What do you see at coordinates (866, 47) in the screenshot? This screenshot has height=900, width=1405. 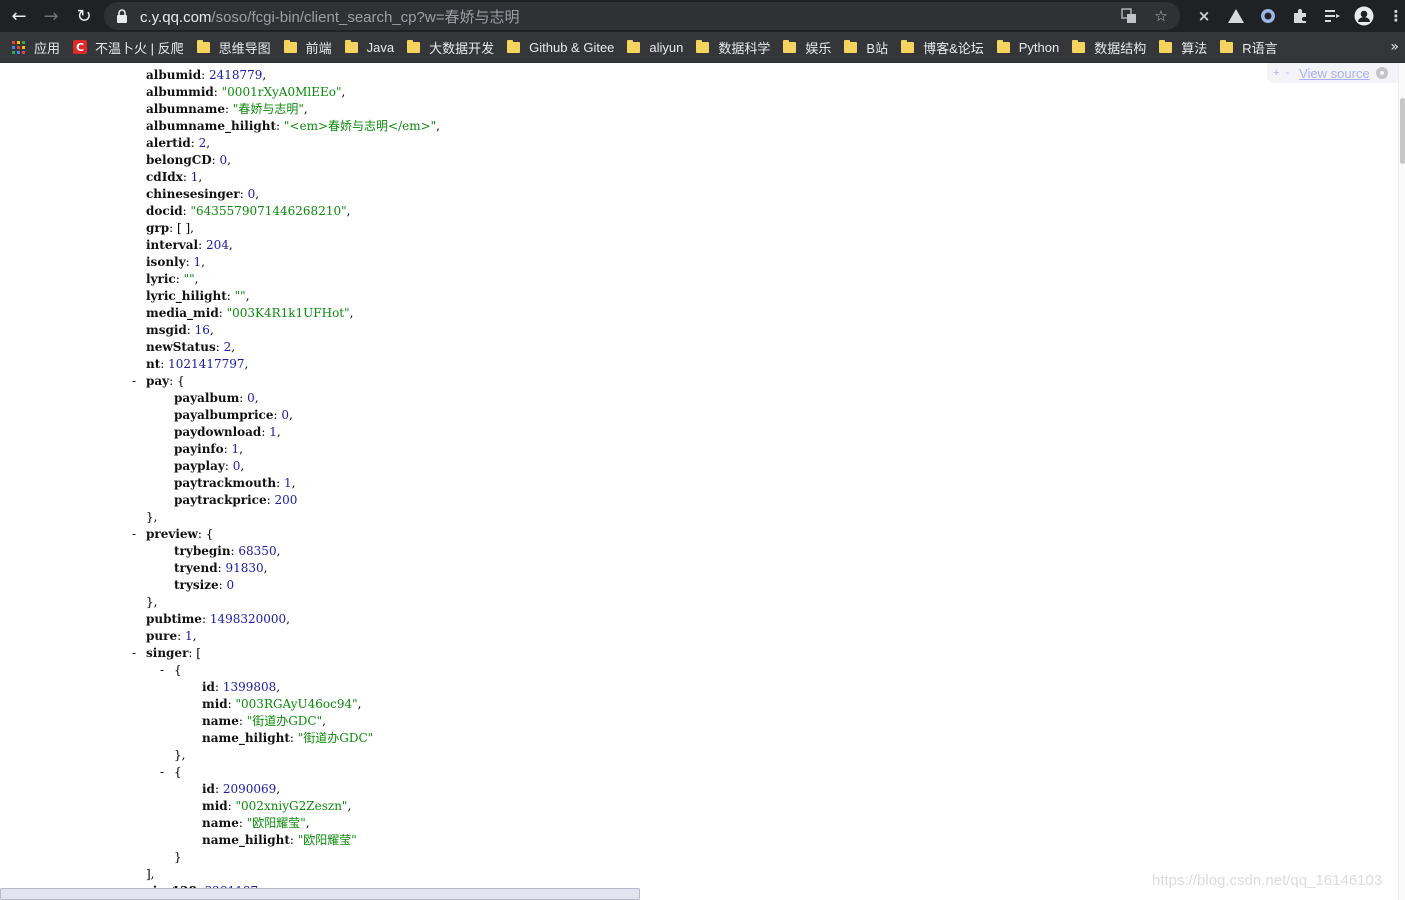 I see `bookmark-item: B站` at bounding box center [866, 47].